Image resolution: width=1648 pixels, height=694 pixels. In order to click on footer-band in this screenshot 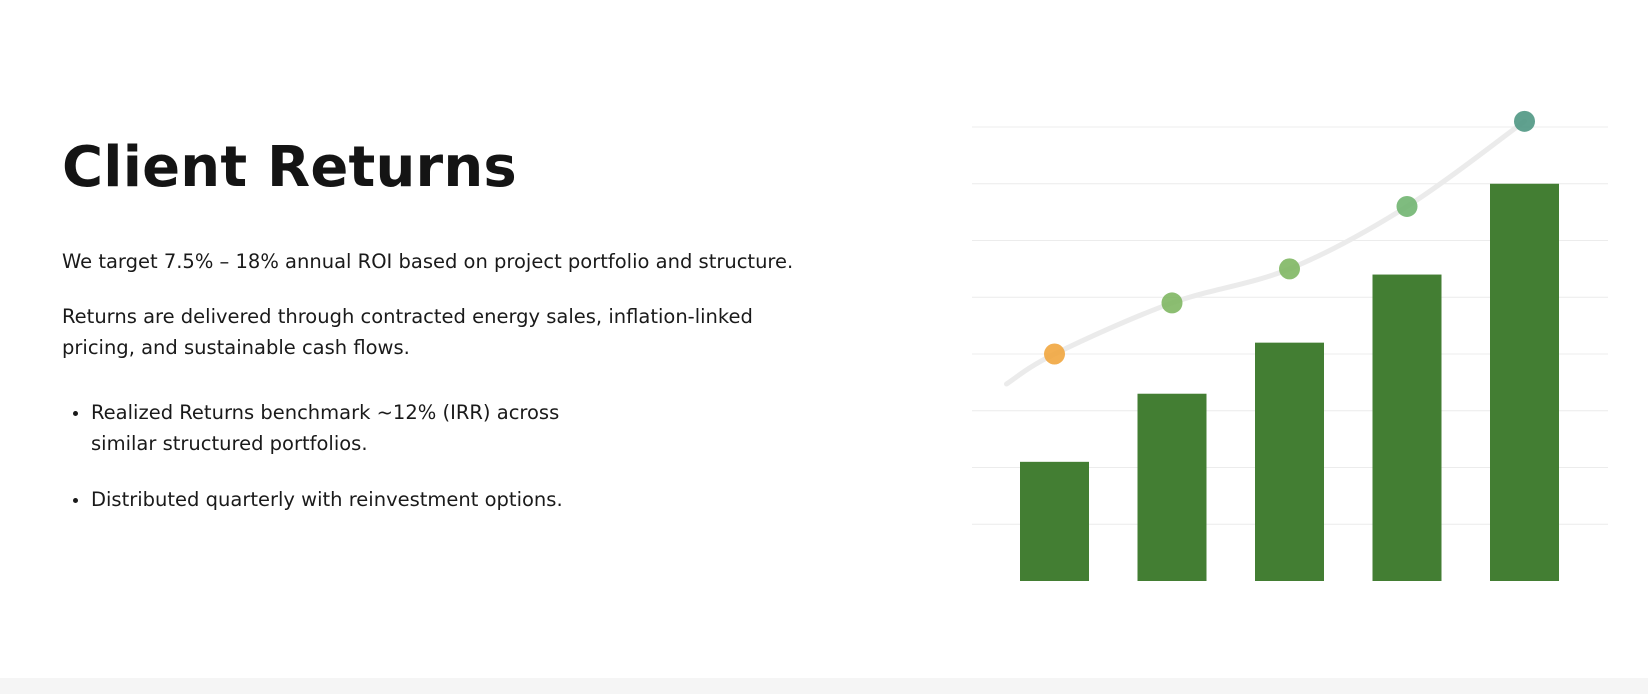, I will do `click(824, 686)`.